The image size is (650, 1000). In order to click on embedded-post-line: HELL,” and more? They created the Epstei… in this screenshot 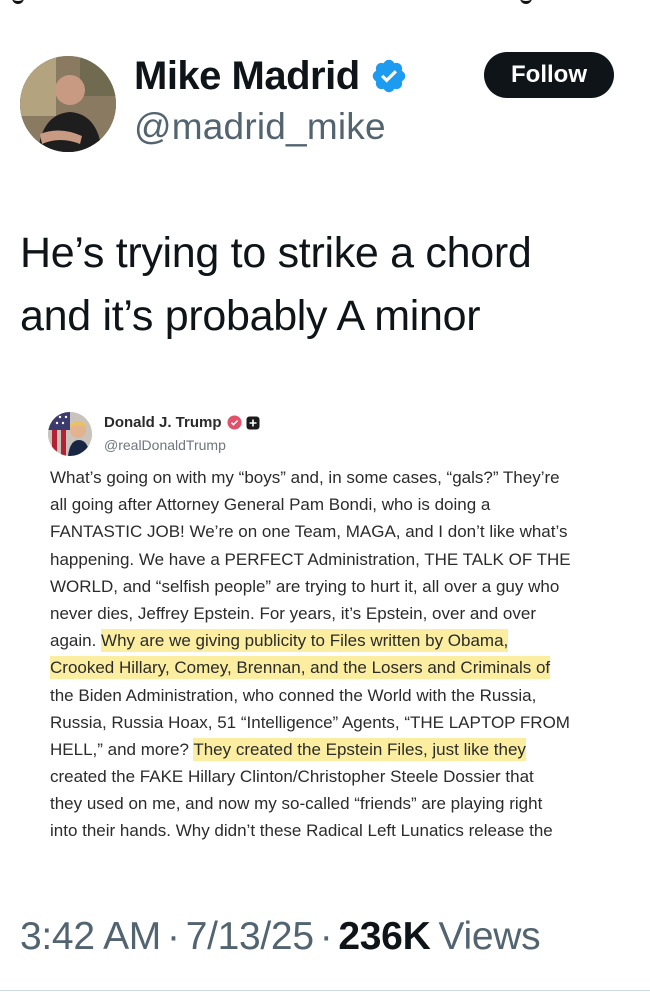, I will do `click(337, 749)`.